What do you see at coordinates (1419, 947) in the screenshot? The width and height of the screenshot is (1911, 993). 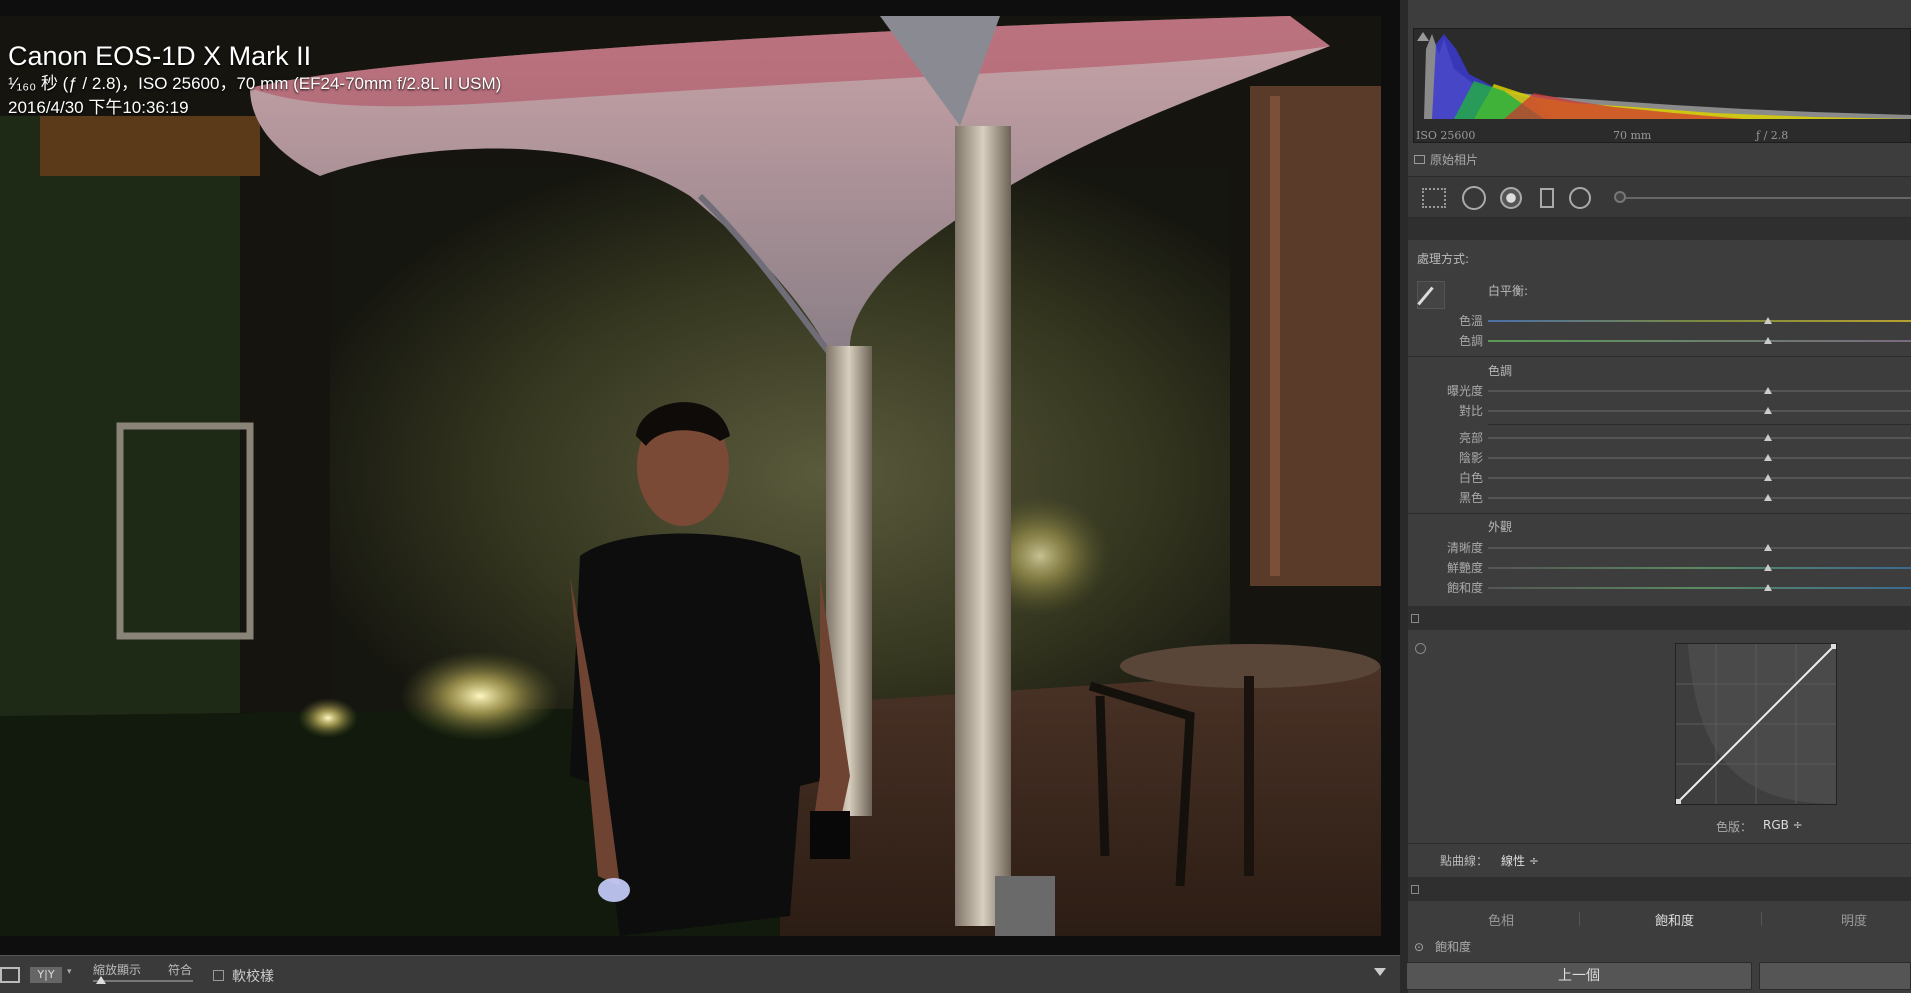 I see `target-adjust-icon: ⊙` at bounding box center [1419, 947].